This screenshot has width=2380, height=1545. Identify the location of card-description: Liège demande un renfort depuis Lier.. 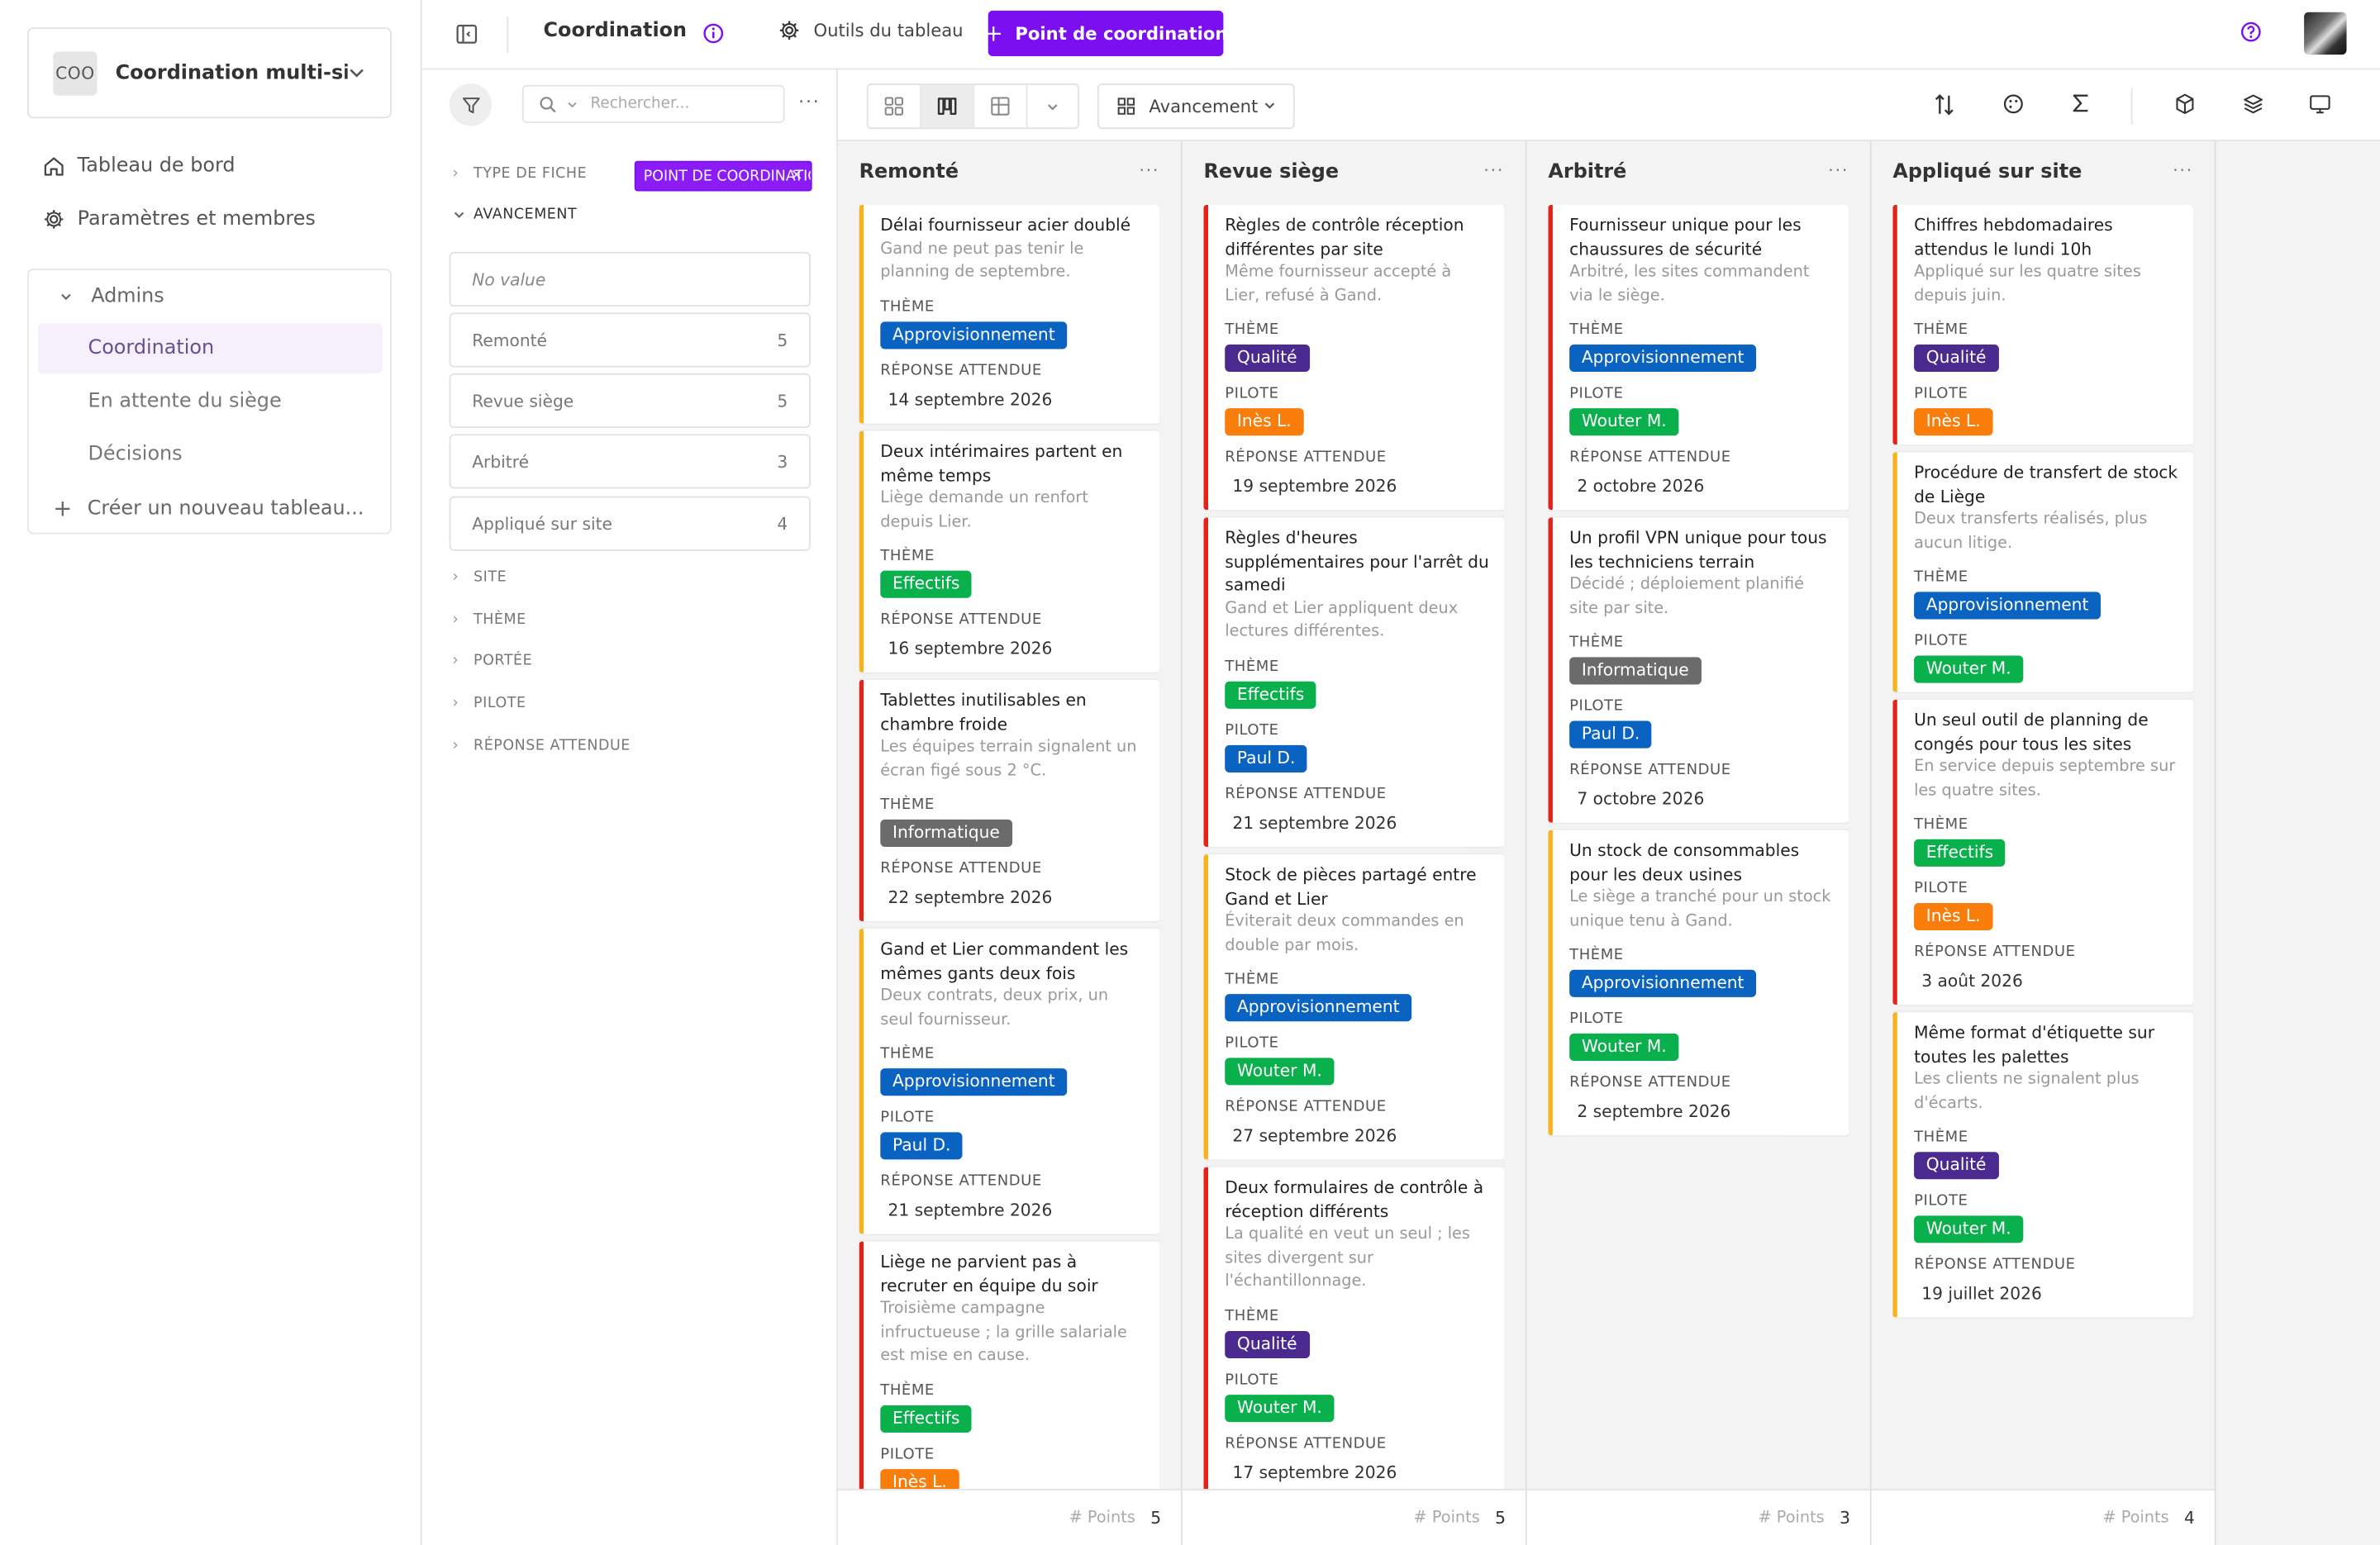
(984, 509).